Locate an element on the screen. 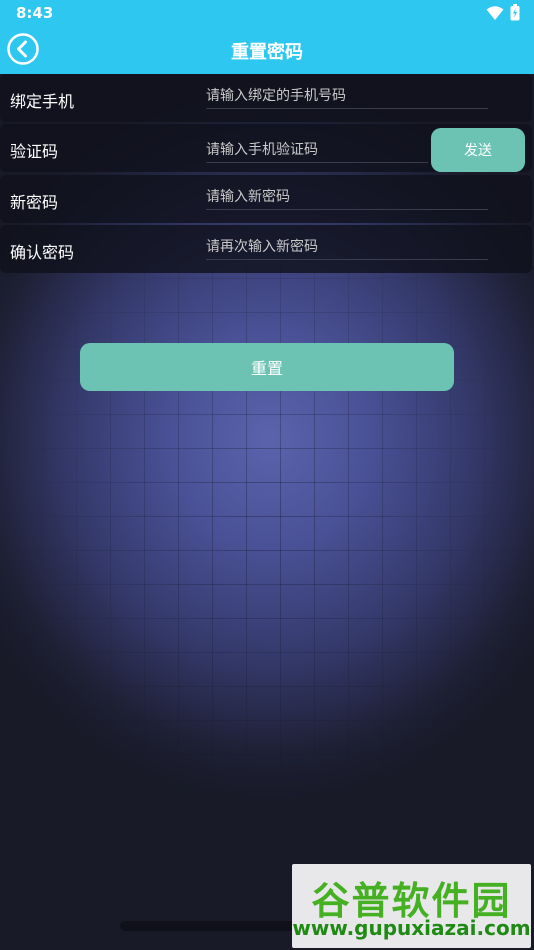 The height and width of the screenshot is (950, 534). reset-button: 重置 is located at coordinates (267, 367).